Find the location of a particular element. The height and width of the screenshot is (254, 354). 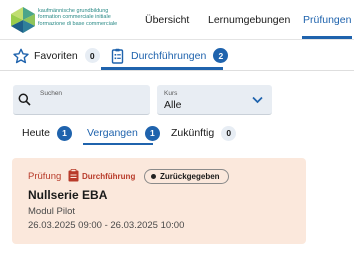

filter-vergangen: Vergangen 1 is located at coordinates (123, 133).